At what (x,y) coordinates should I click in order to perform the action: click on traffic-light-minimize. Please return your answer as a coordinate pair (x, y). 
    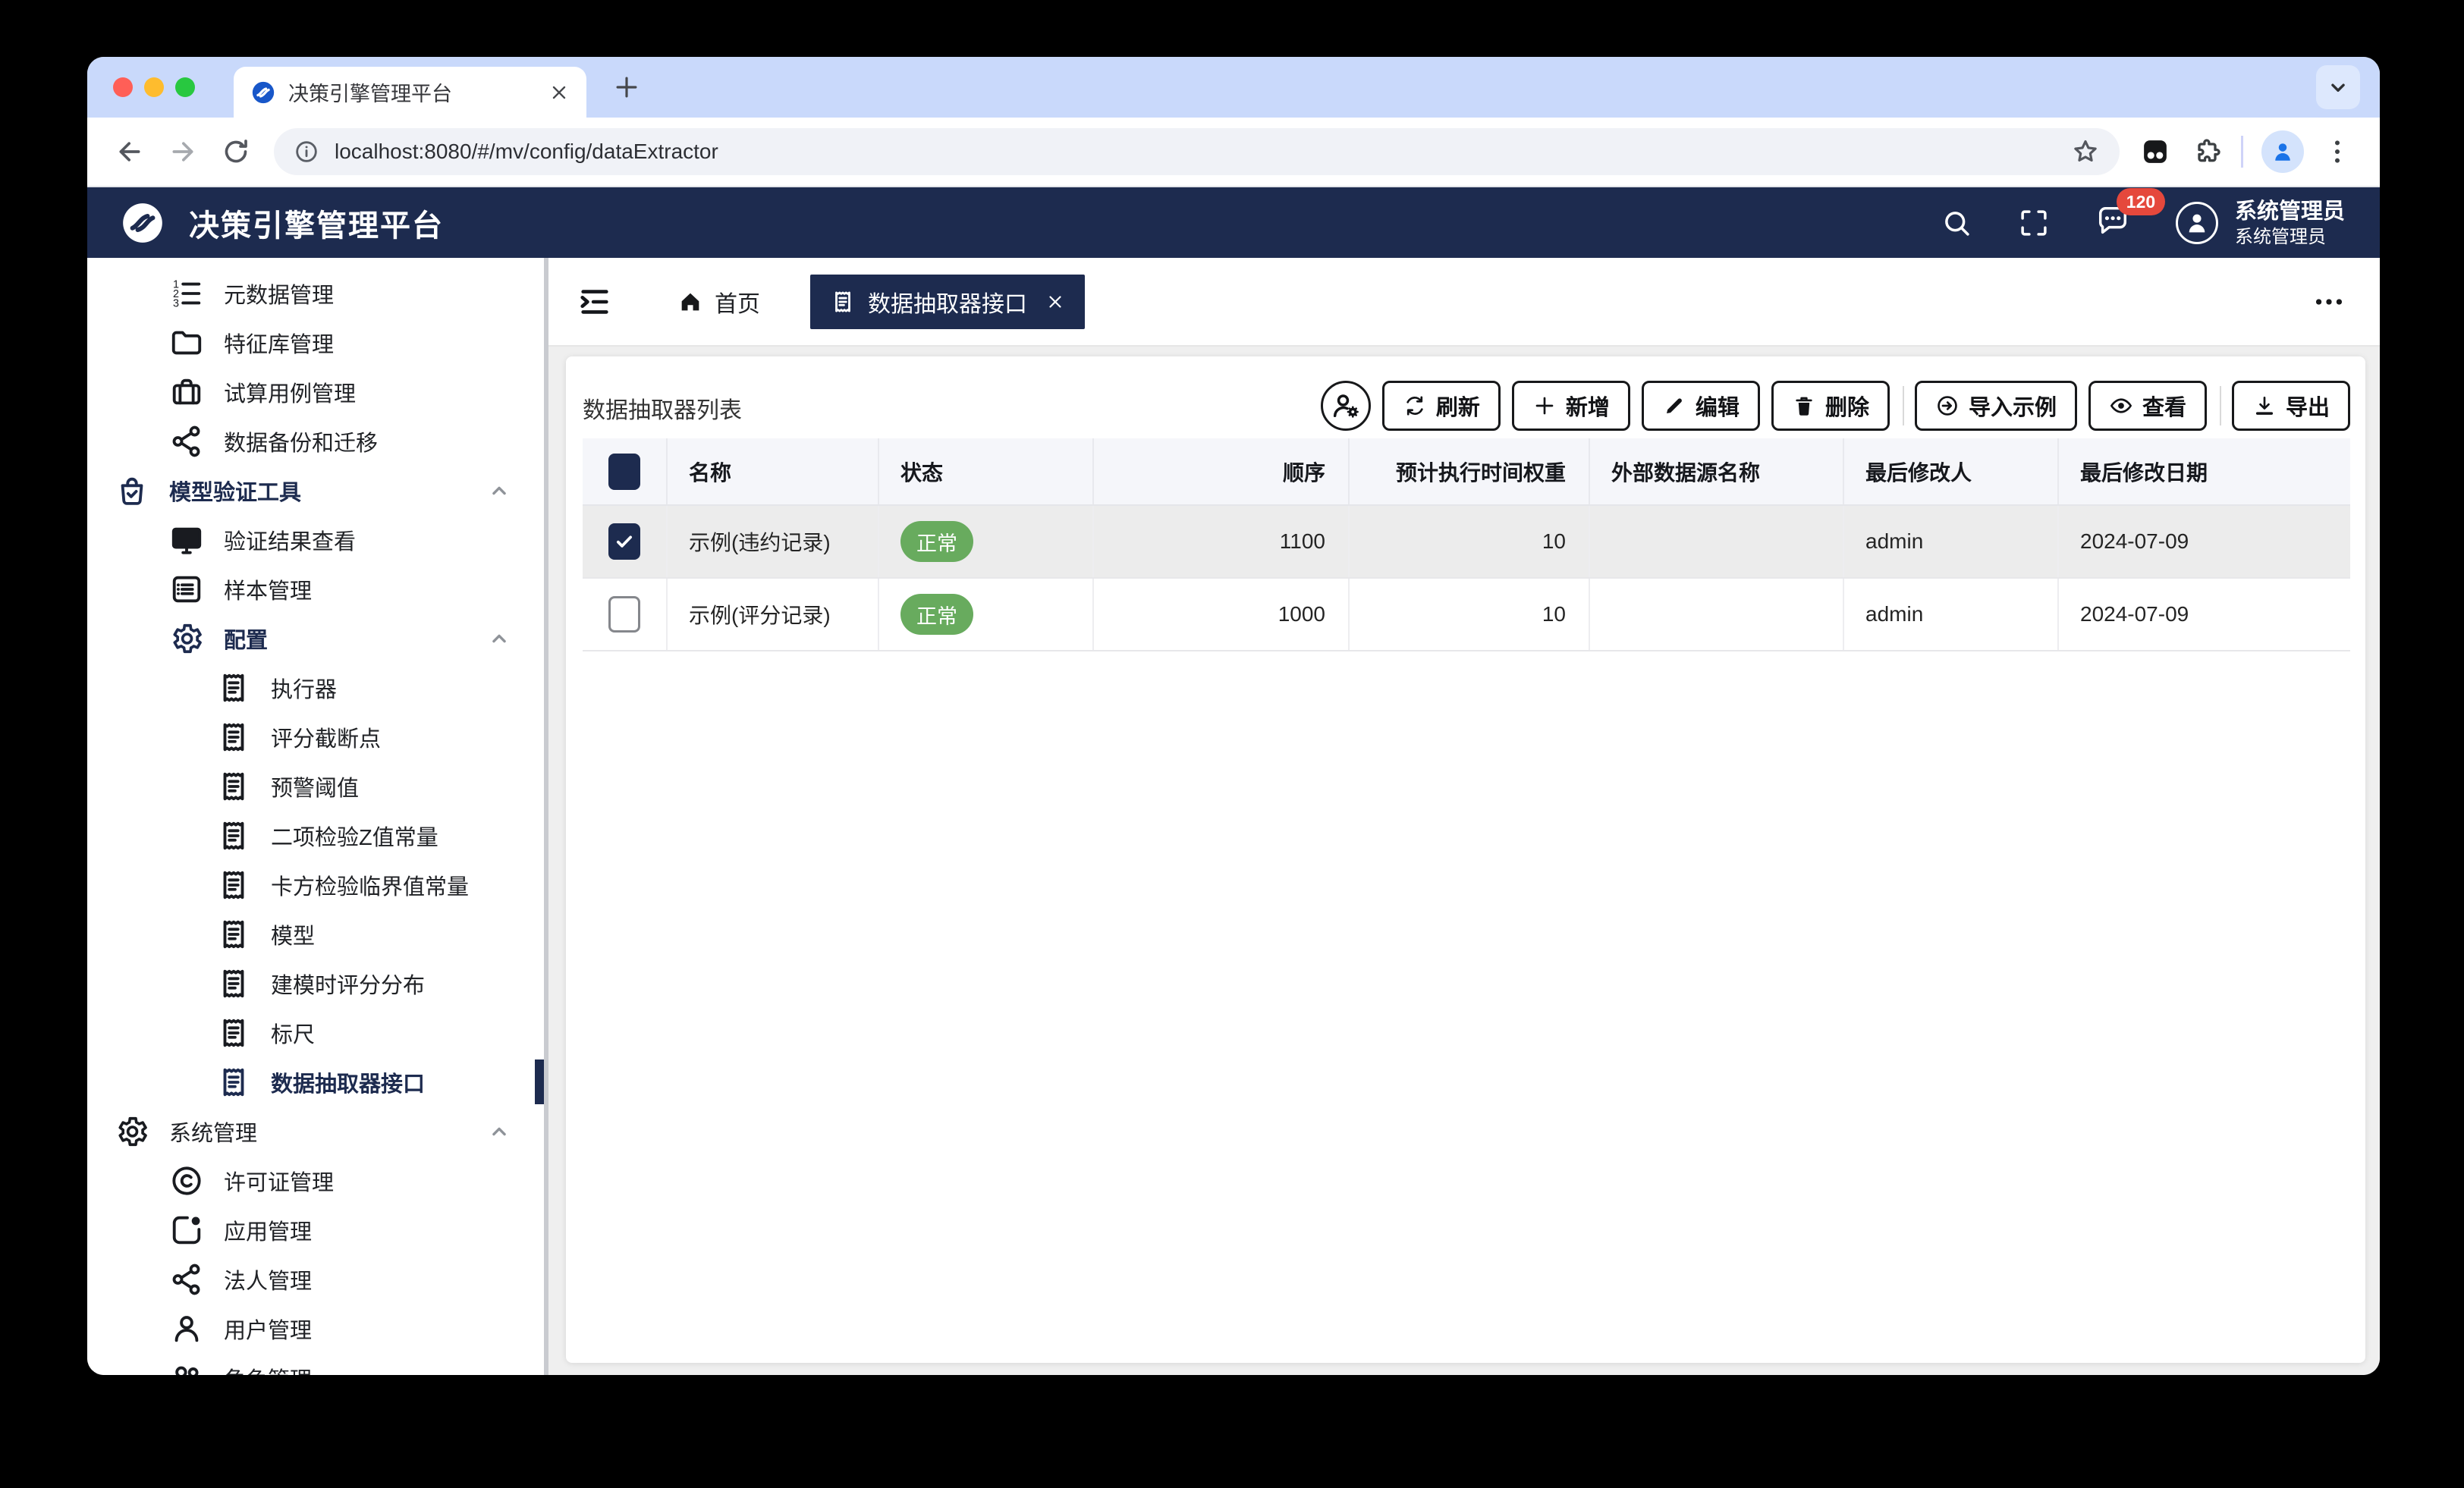
    Looking at the image, I should click on (154, 87).